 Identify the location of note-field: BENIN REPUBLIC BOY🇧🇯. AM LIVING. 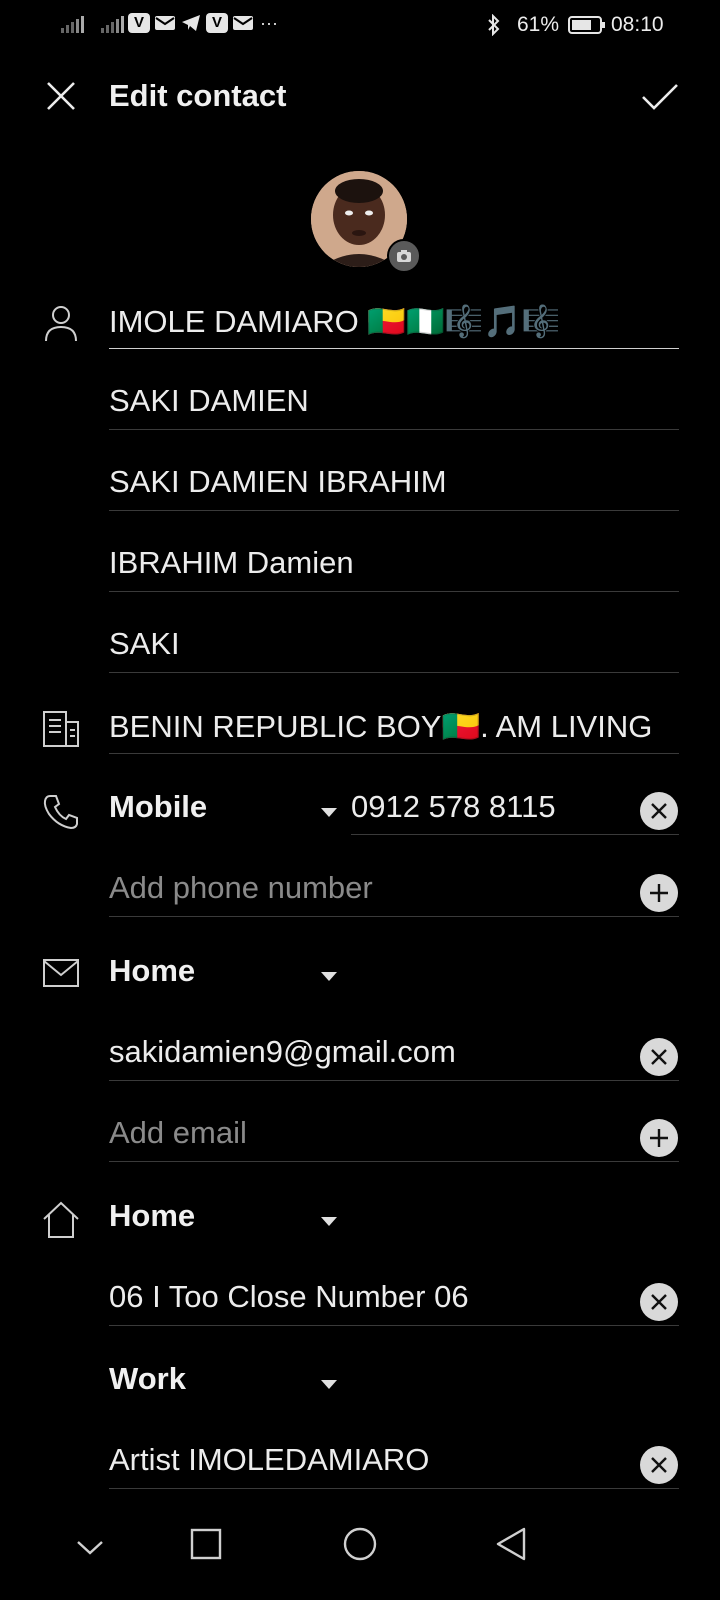
(394, 726).